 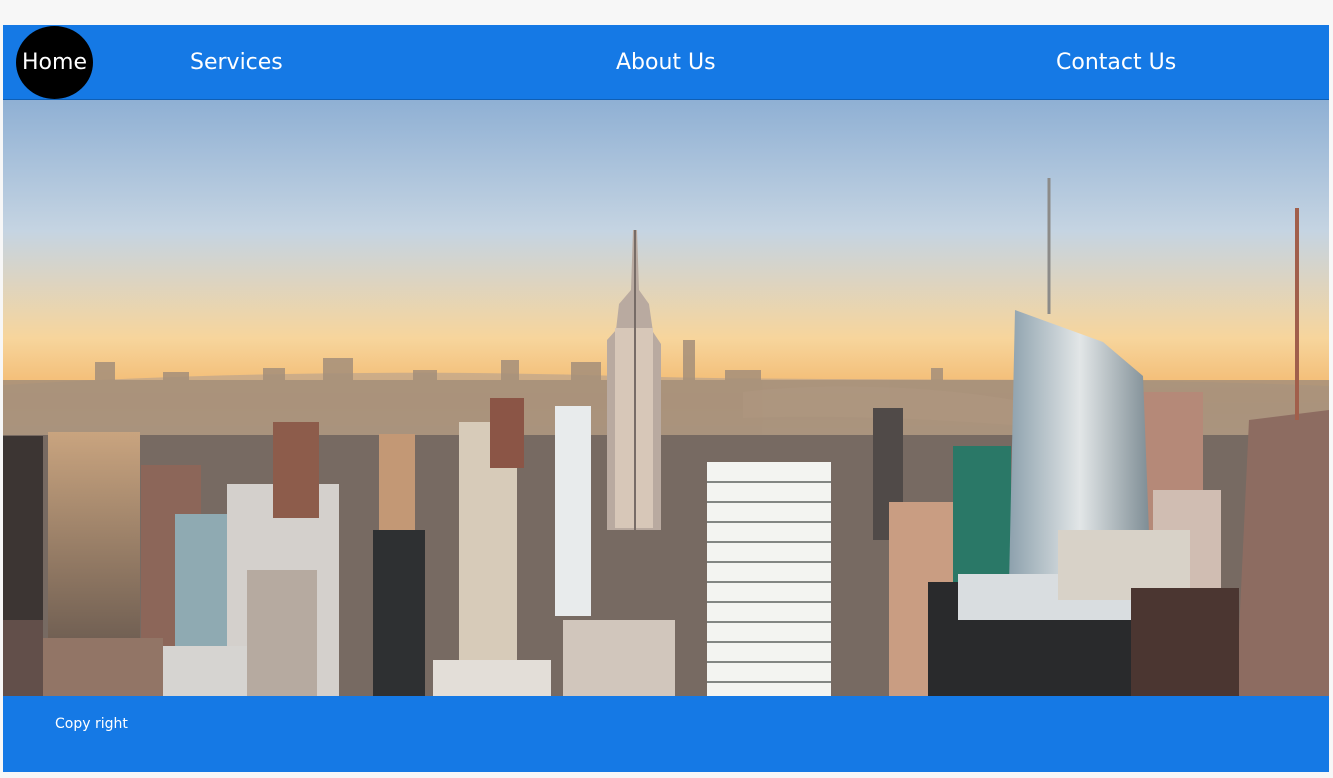 What do you see at coordinates (236, 62) in the screenshot?
I see `services-link: Services` at bounding box center [236, 62].